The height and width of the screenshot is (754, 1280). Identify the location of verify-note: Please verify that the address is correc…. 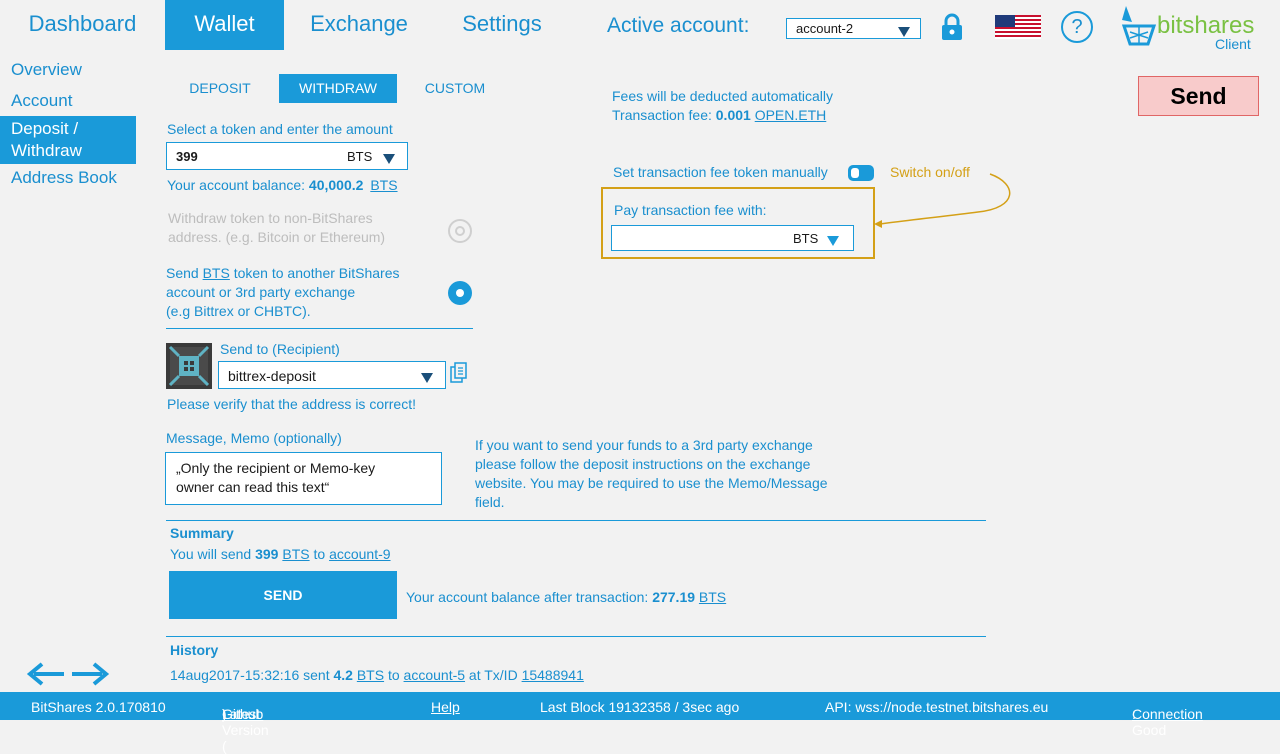
(291, 404).